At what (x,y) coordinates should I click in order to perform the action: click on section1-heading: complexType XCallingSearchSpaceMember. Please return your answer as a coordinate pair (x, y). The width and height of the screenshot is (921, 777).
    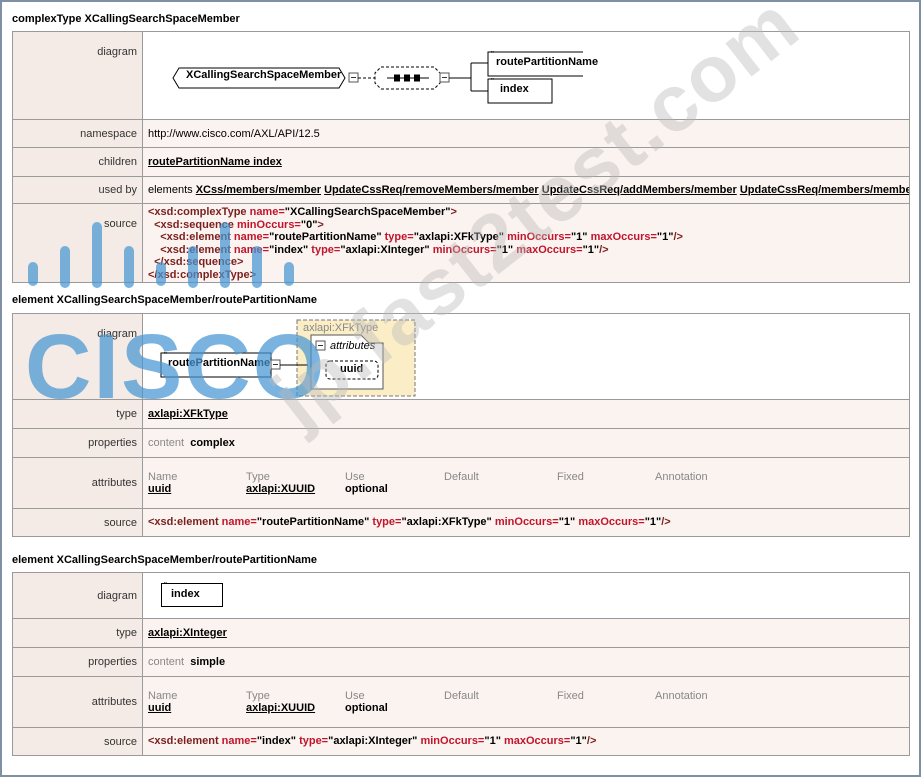
    Looking at the image, I should click on (126, 19).